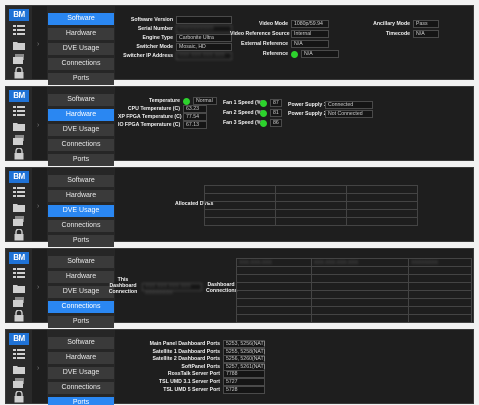 The width and height of the screenshot is (479, 405). I want to click on field-label: External Reference, so click(264, 44).